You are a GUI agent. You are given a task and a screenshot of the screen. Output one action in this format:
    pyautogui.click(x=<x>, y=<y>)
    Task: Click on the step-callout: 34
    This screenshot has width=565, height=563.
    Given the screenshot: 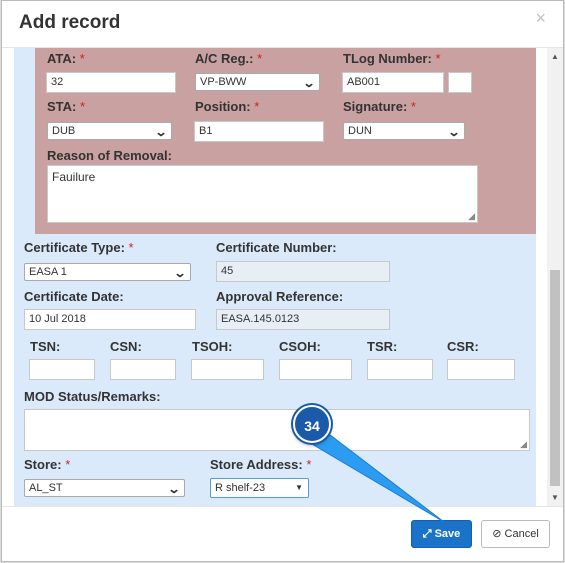 What is the action you would take?
    pyautogui.click(x=312, y=424)
    